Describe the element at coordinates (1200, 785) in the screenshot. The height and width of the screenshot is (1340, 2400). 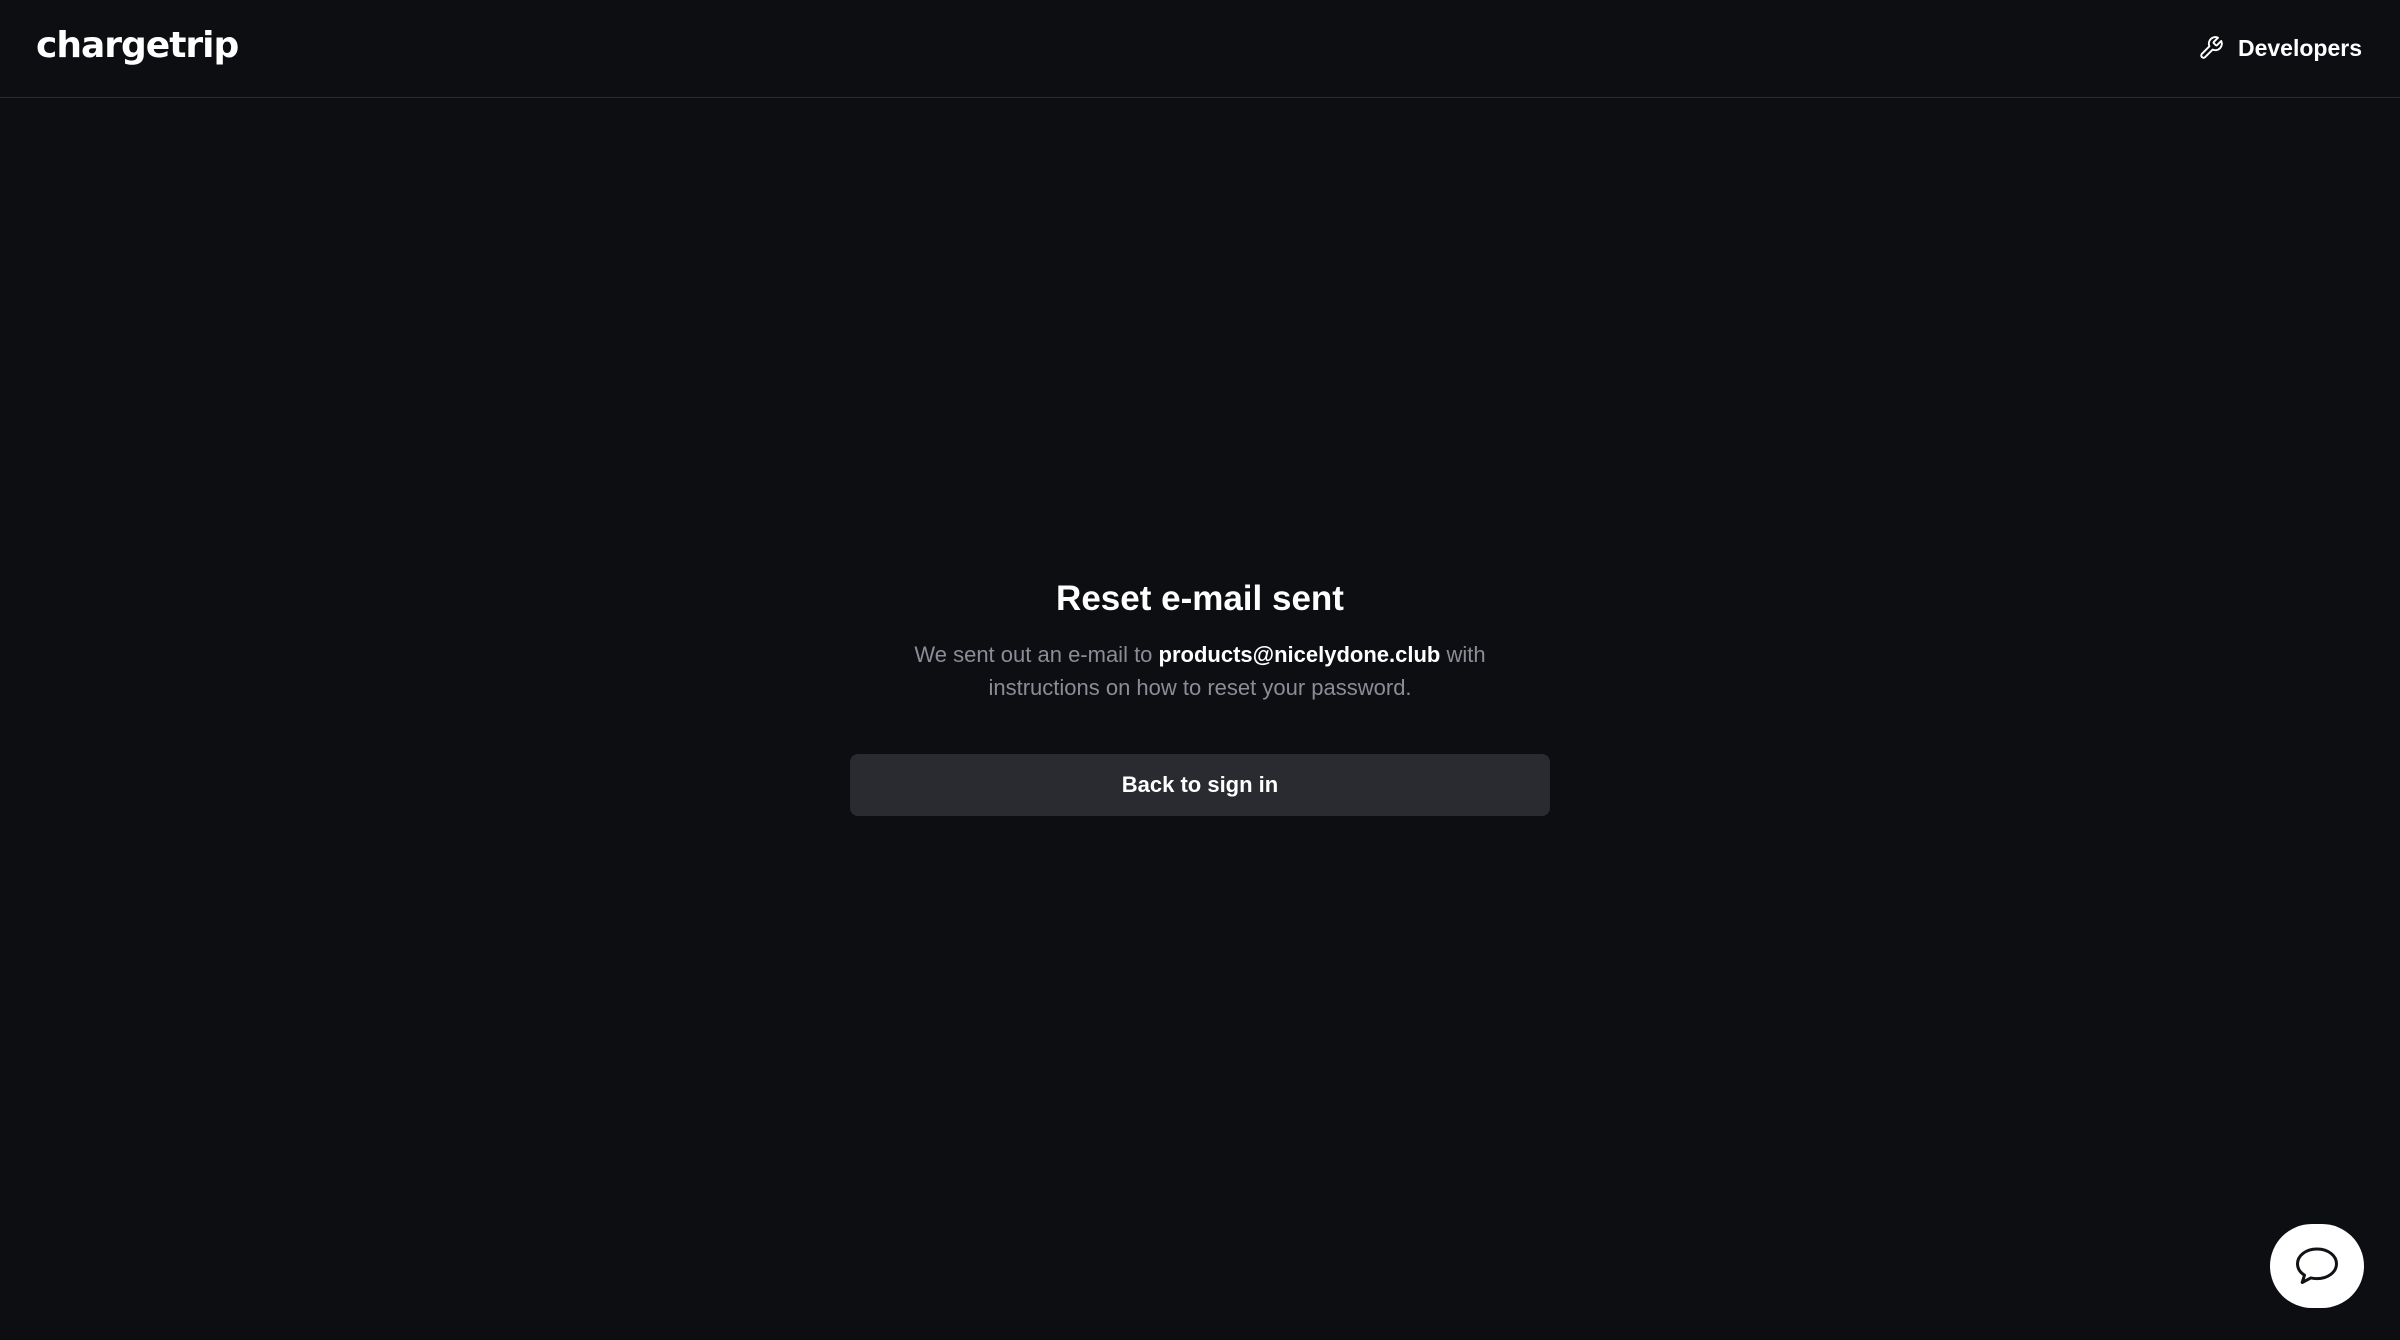
I see `back-to-sign-in-button: Back to sign in` at that location.